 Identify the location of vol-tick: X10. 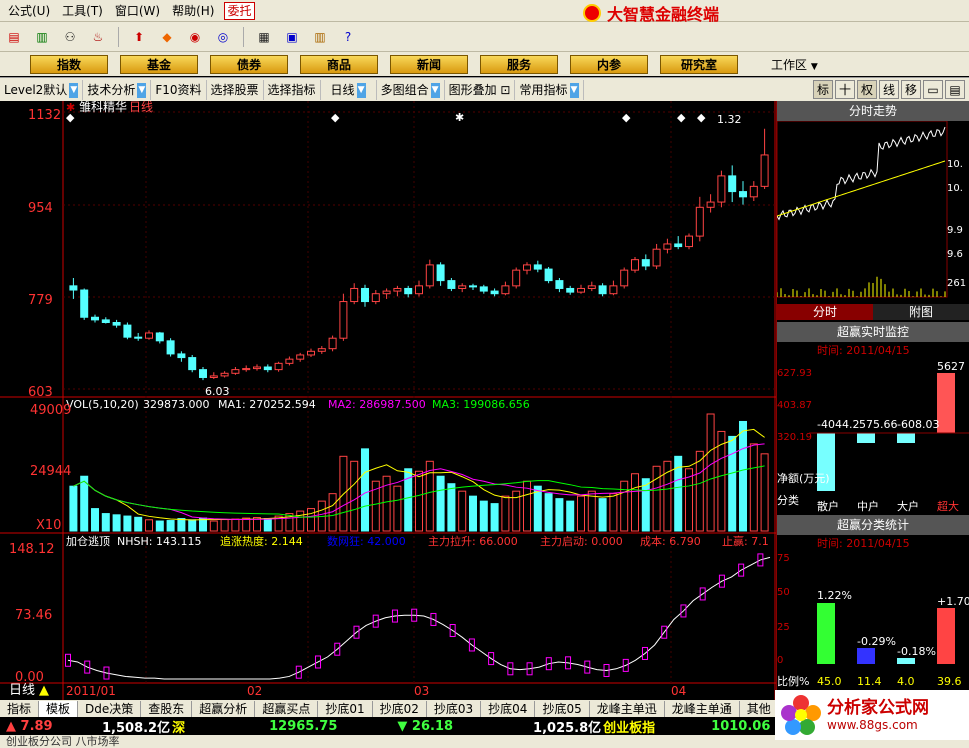
(48, 525).